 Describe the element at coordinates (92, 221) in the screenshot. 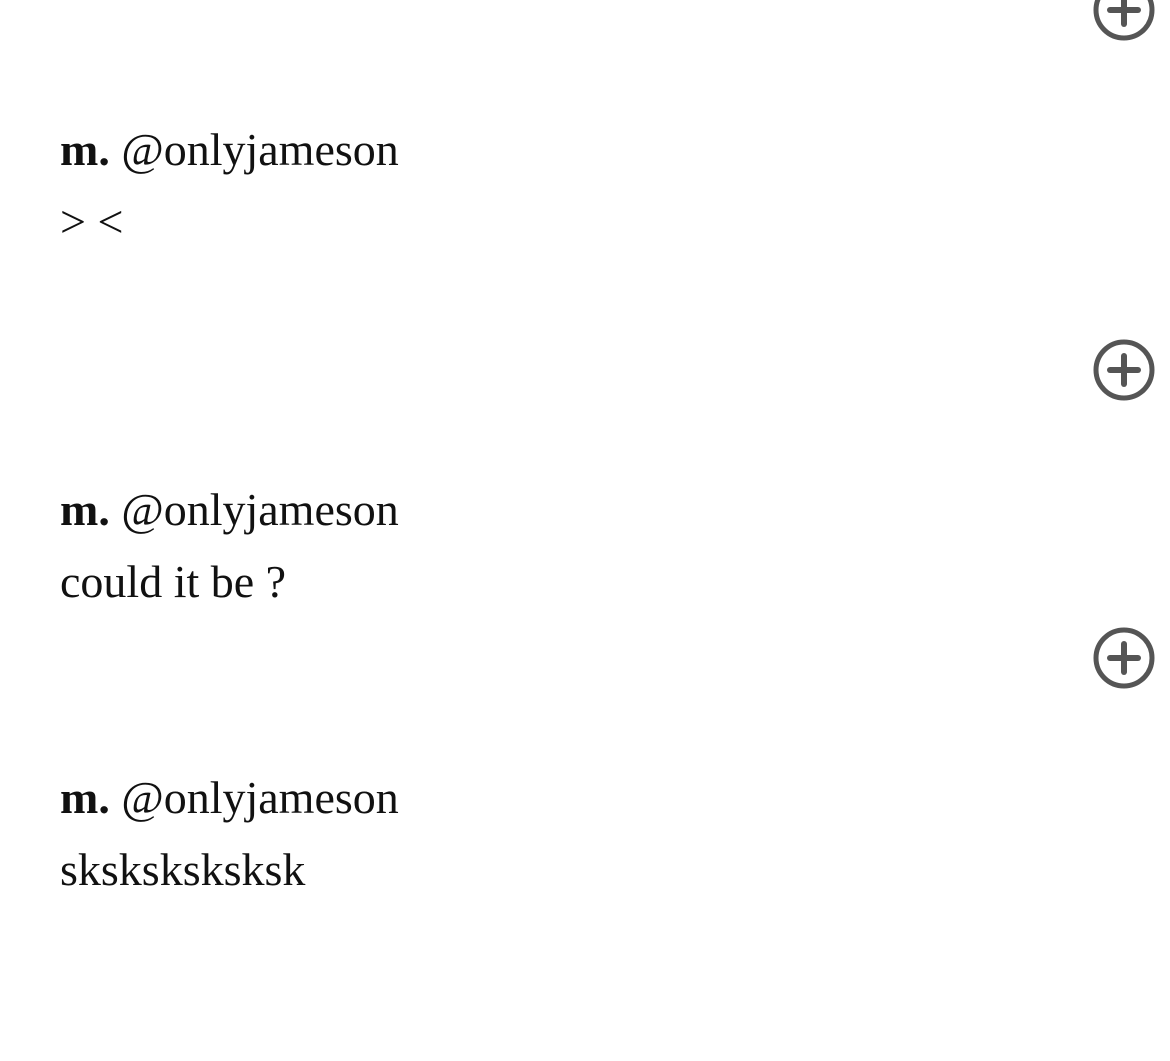

I see `message-text: > <` at that location.